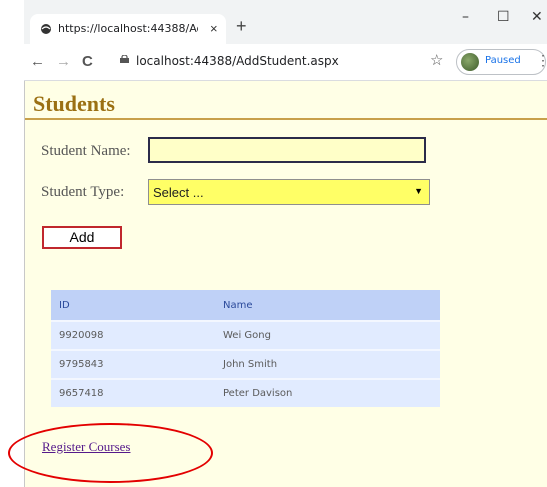 This screenshot has height=487, width=547. Describe the element at coordinates (327, 335) in the screenshot. I see `cell-name: Wei Gong` at that location.